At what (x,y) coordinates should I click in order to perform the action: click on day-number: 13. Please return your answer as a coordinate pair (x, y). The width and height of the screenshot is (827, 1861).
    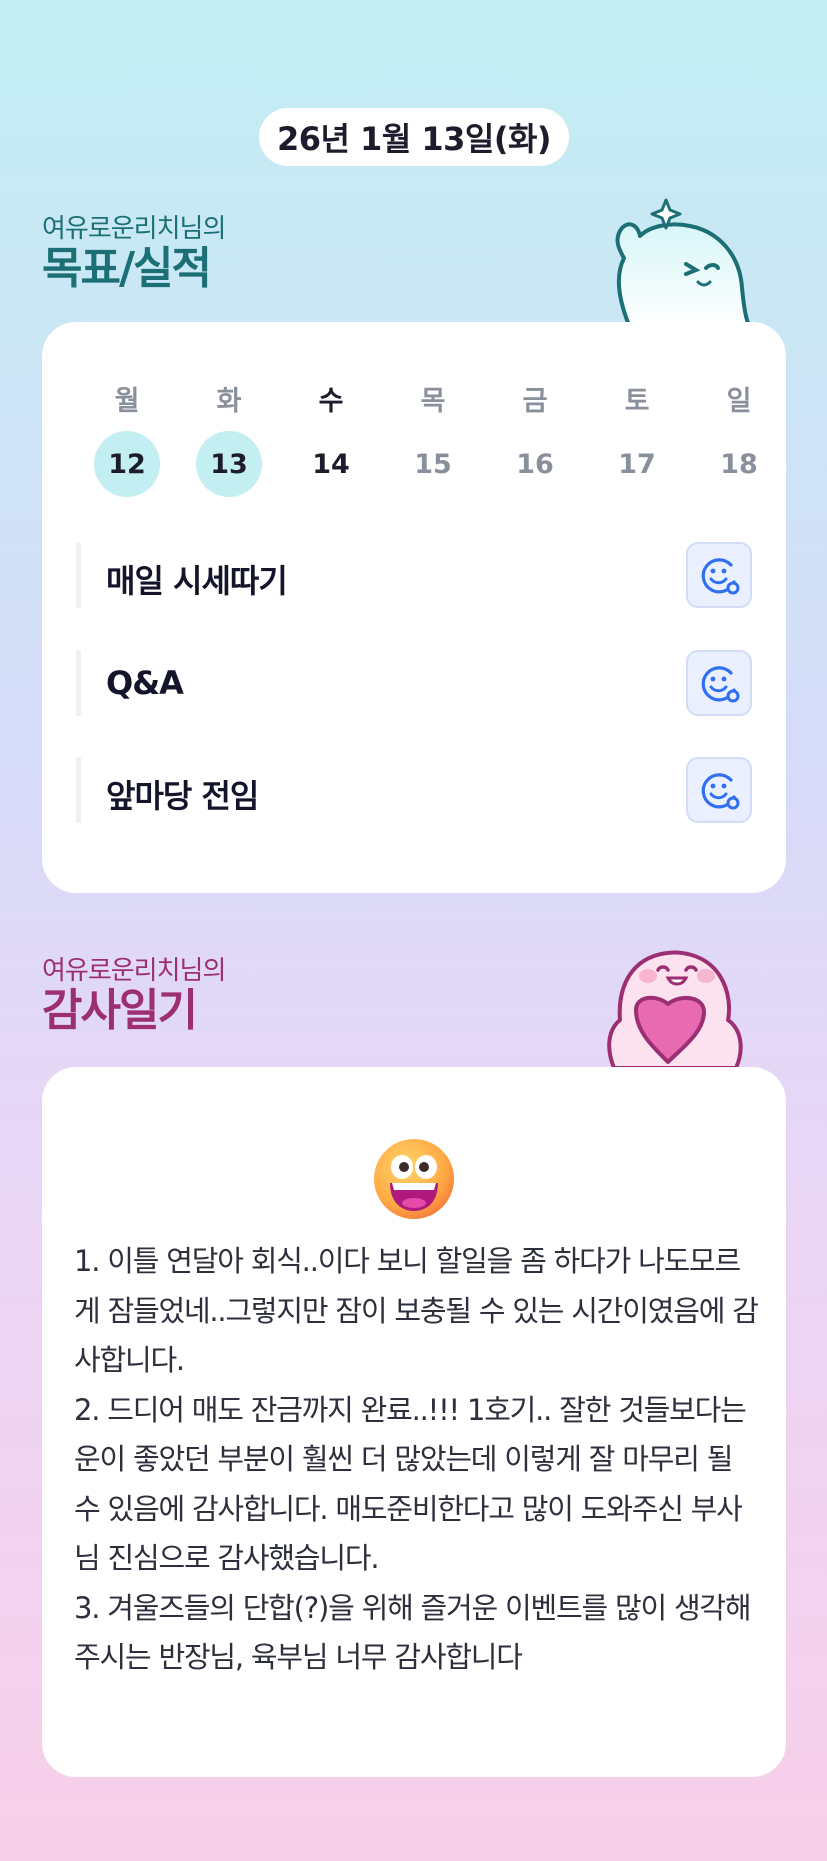
    Looking at the image, I should click on (229, 464).